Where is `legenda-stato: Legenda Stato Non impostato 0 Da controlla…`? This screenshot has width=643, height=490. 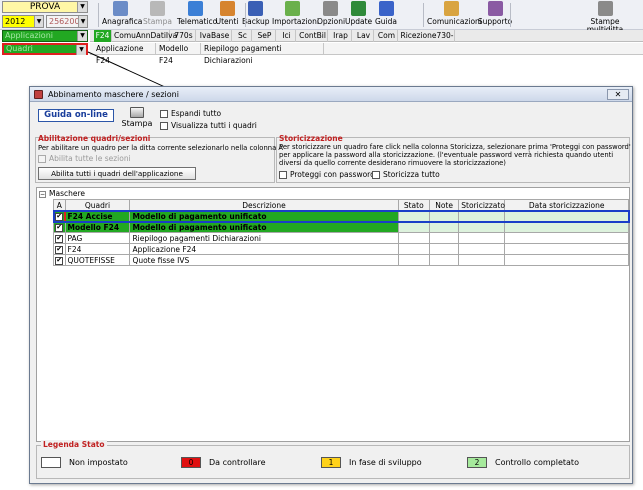
legenda-stato: Legenda Stato Non impostato 0 Da controlla… is located at coordinates (333, 459).